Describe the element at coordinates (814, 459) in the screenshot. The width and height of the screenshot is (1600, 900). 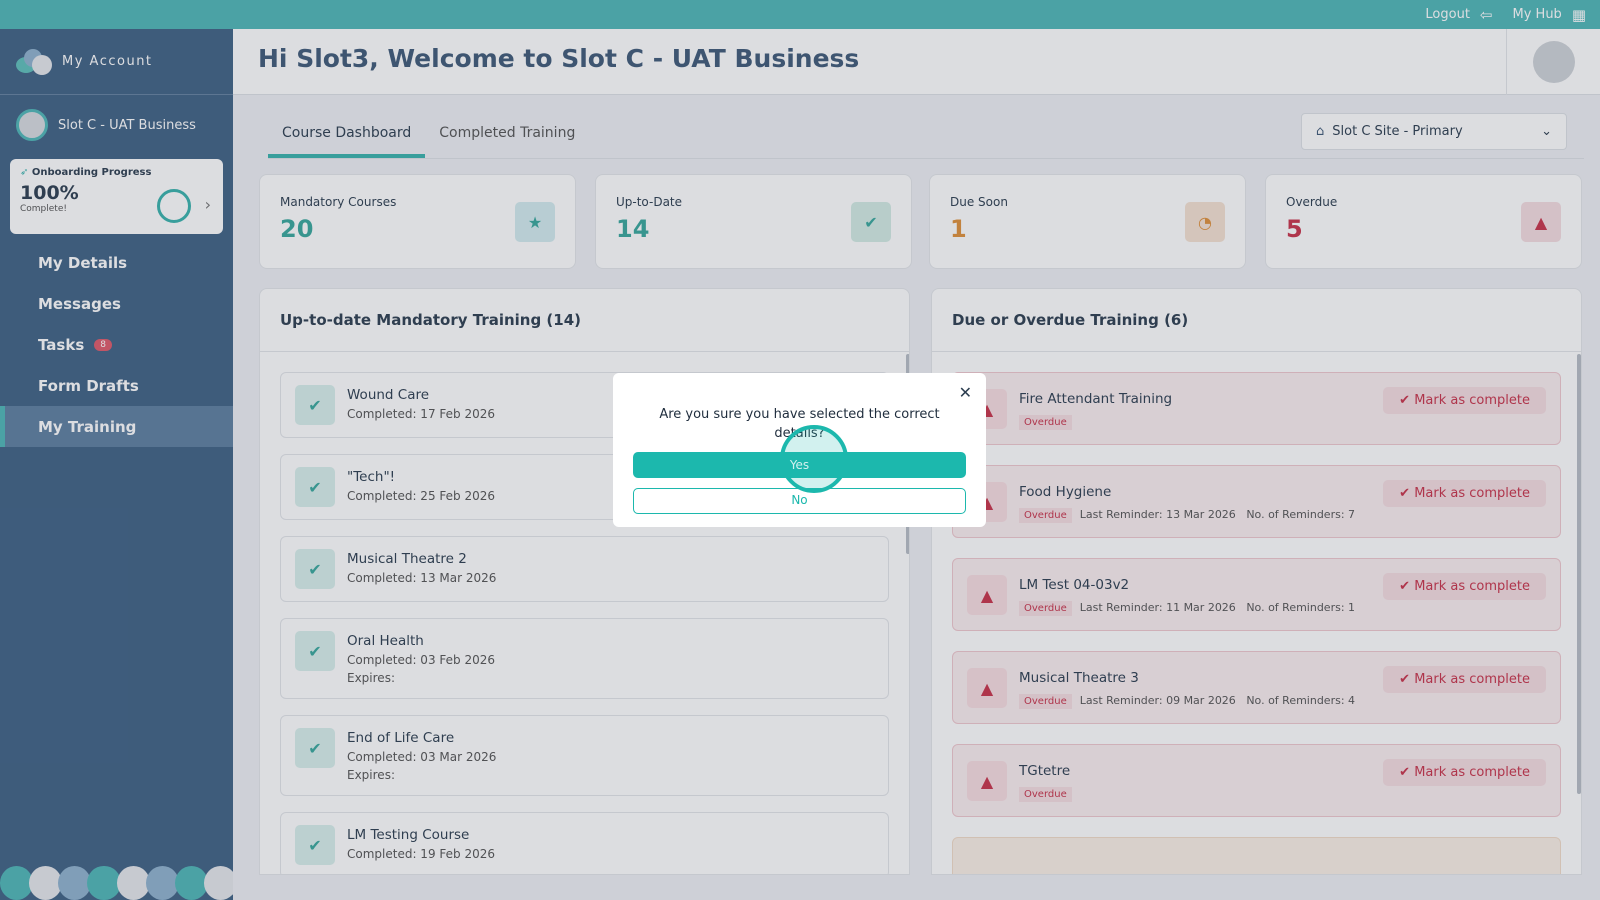
I see `click-indicator` at that location.